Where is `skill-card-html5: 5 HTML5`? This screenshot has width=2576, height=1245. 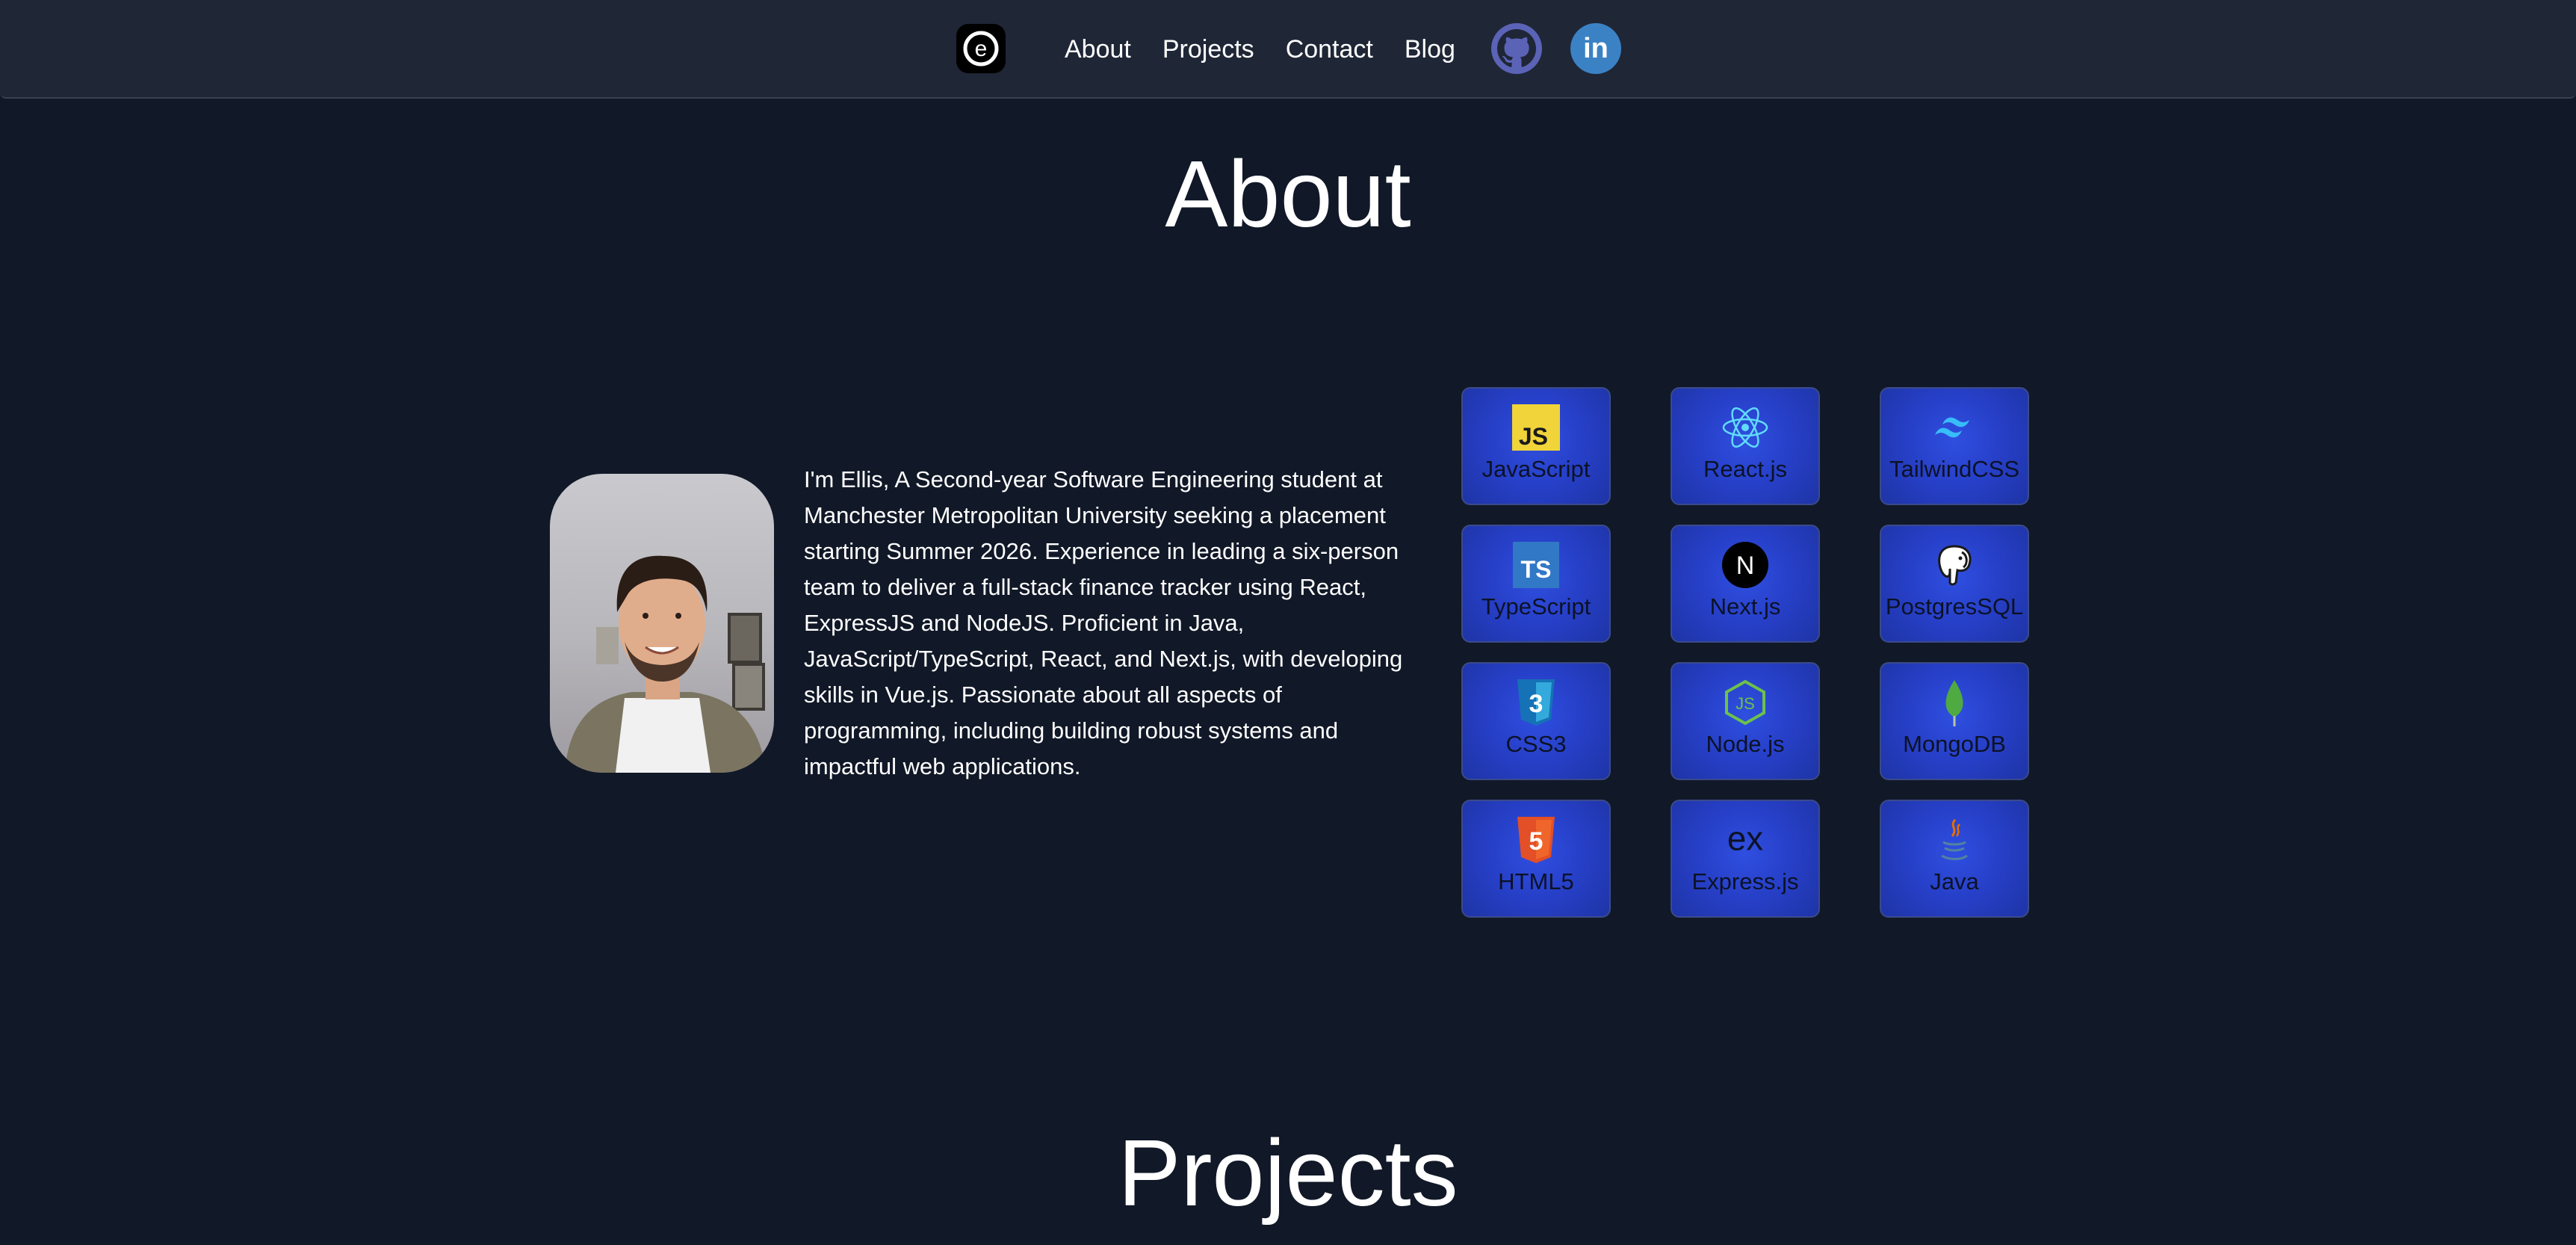
skill-card-html5: 5 HTML5 is located at coordinates (1536, 859).